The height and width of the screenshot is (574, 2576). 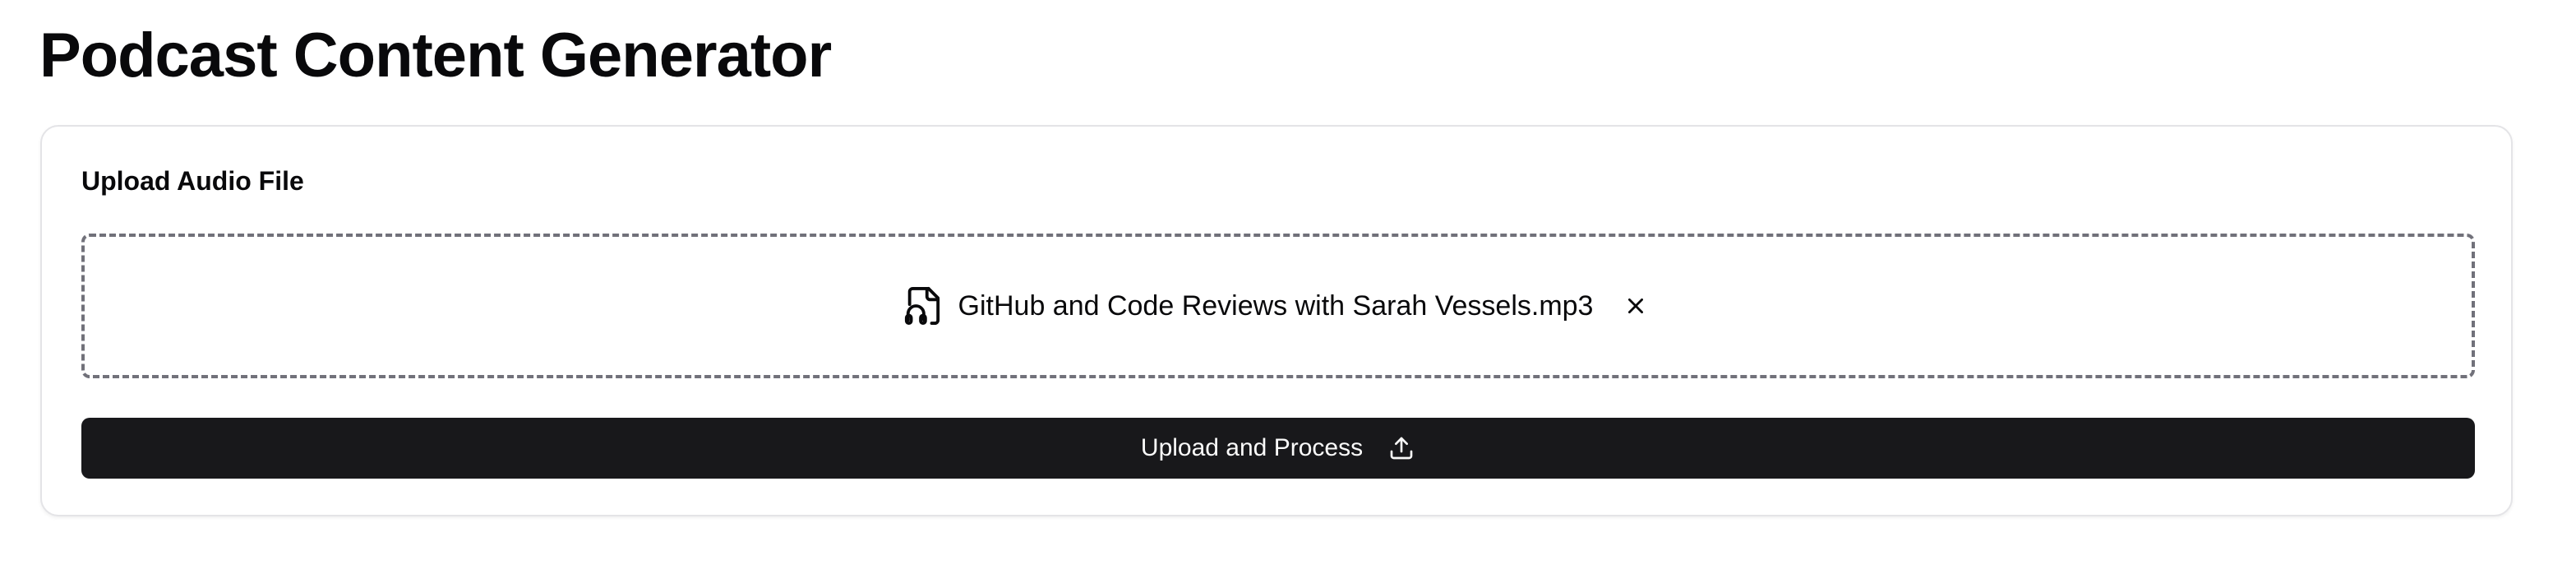 What do you see at coordinates (923, 306) in the screenshot?
I see `file-audio-icon` at bounding box center [923, 306].